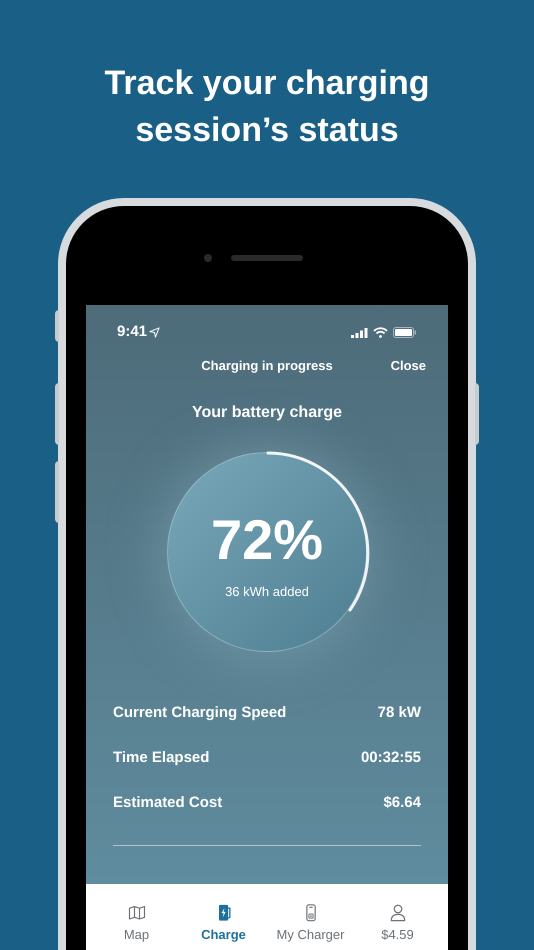 The width and height of the screenshot is (534, 950). Describe the element at coordinates (167, 803) in the screenshot. I see `stat-label: Estimated Cost` at that location.